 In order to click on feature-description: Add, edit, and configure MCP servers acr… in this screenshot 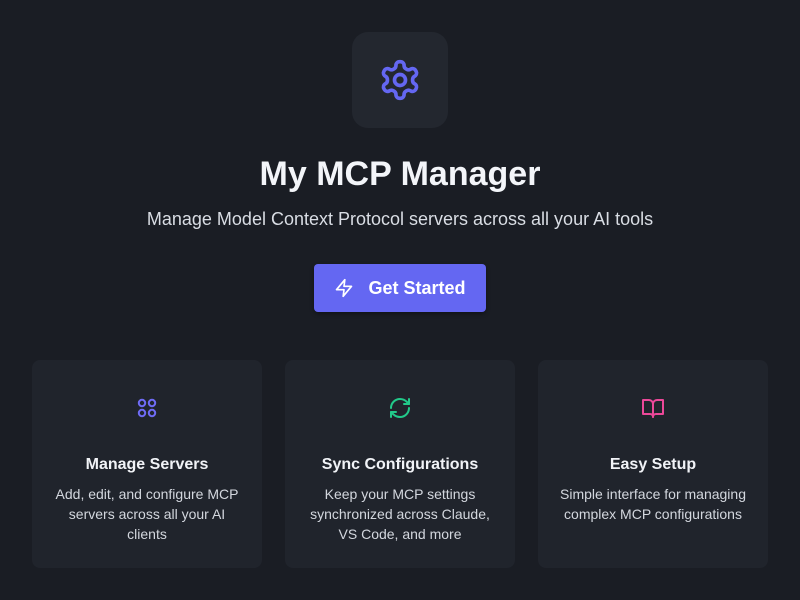, I will do `click(147, 514)`.